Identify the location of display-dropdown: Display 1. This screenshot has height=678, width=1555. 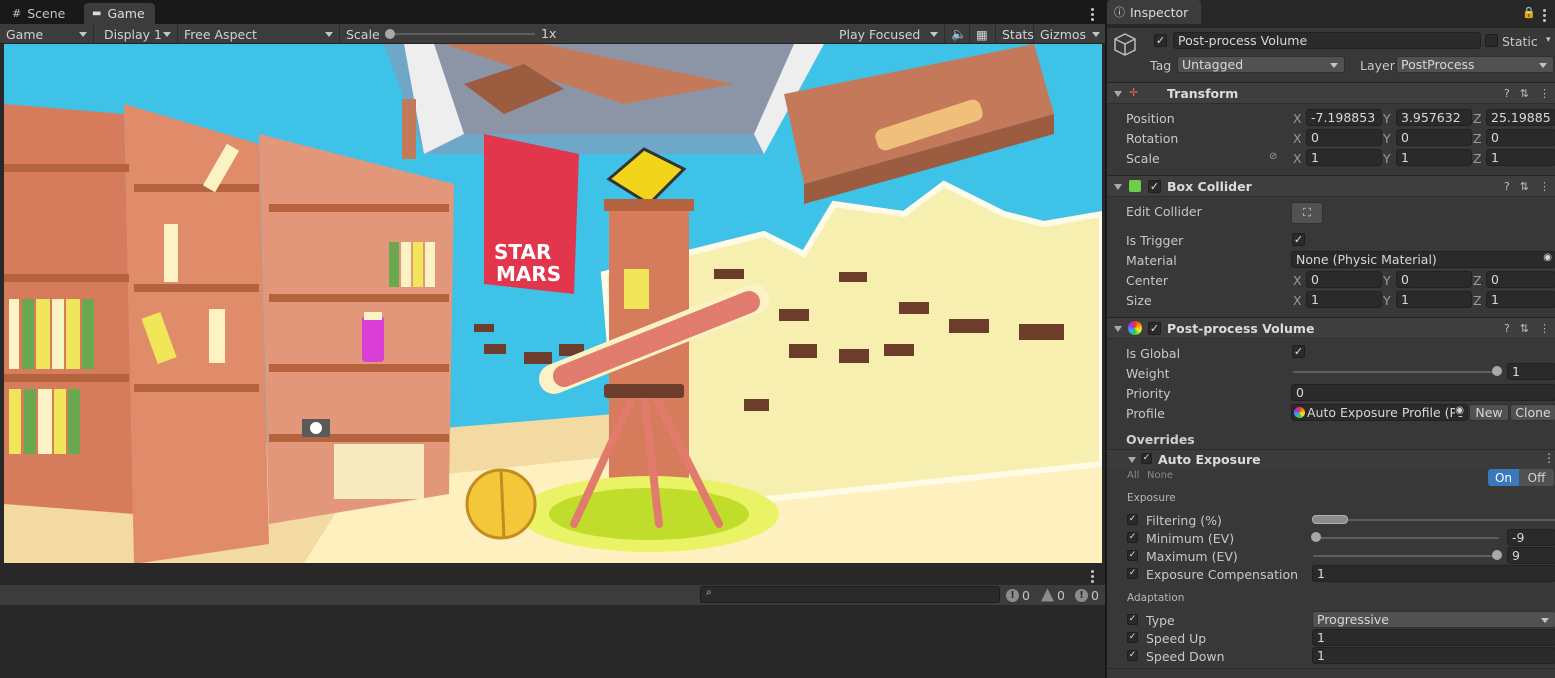
(138, 34).